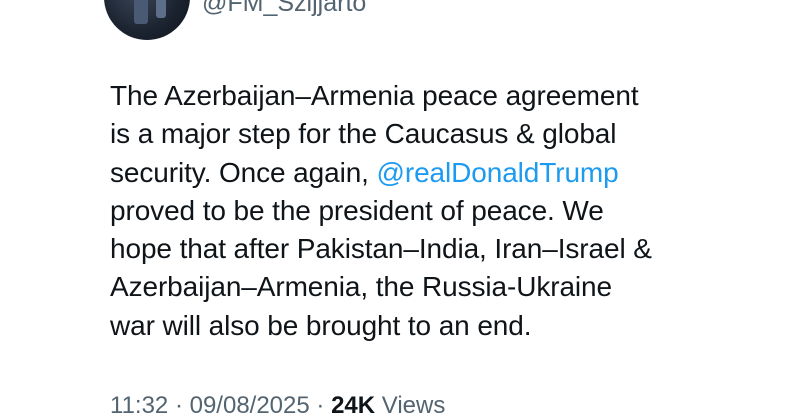 The width and height of the screenshot is (800, 420). What do you see at coordinates (139, 405) in the screenshot?
I see `tweet-time: 11:32` at bounding box center [139, 405].